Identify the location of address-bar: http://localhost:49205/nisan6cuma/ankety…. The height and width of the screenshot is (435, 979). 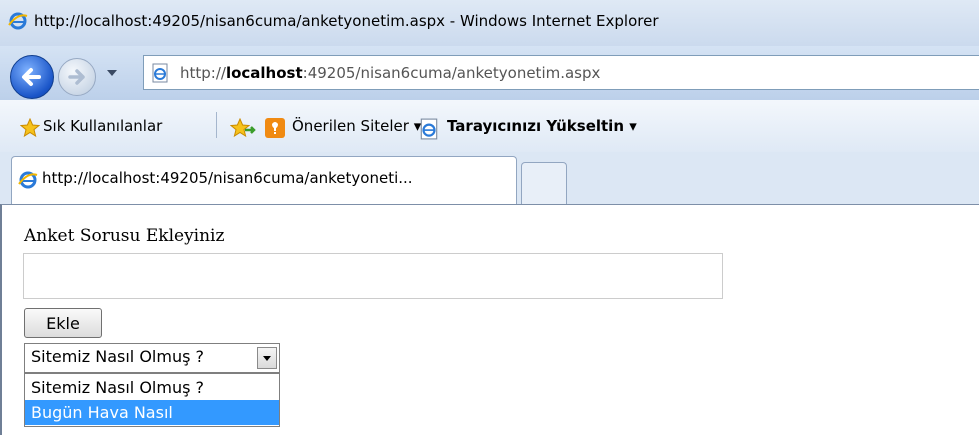
(561, 72).